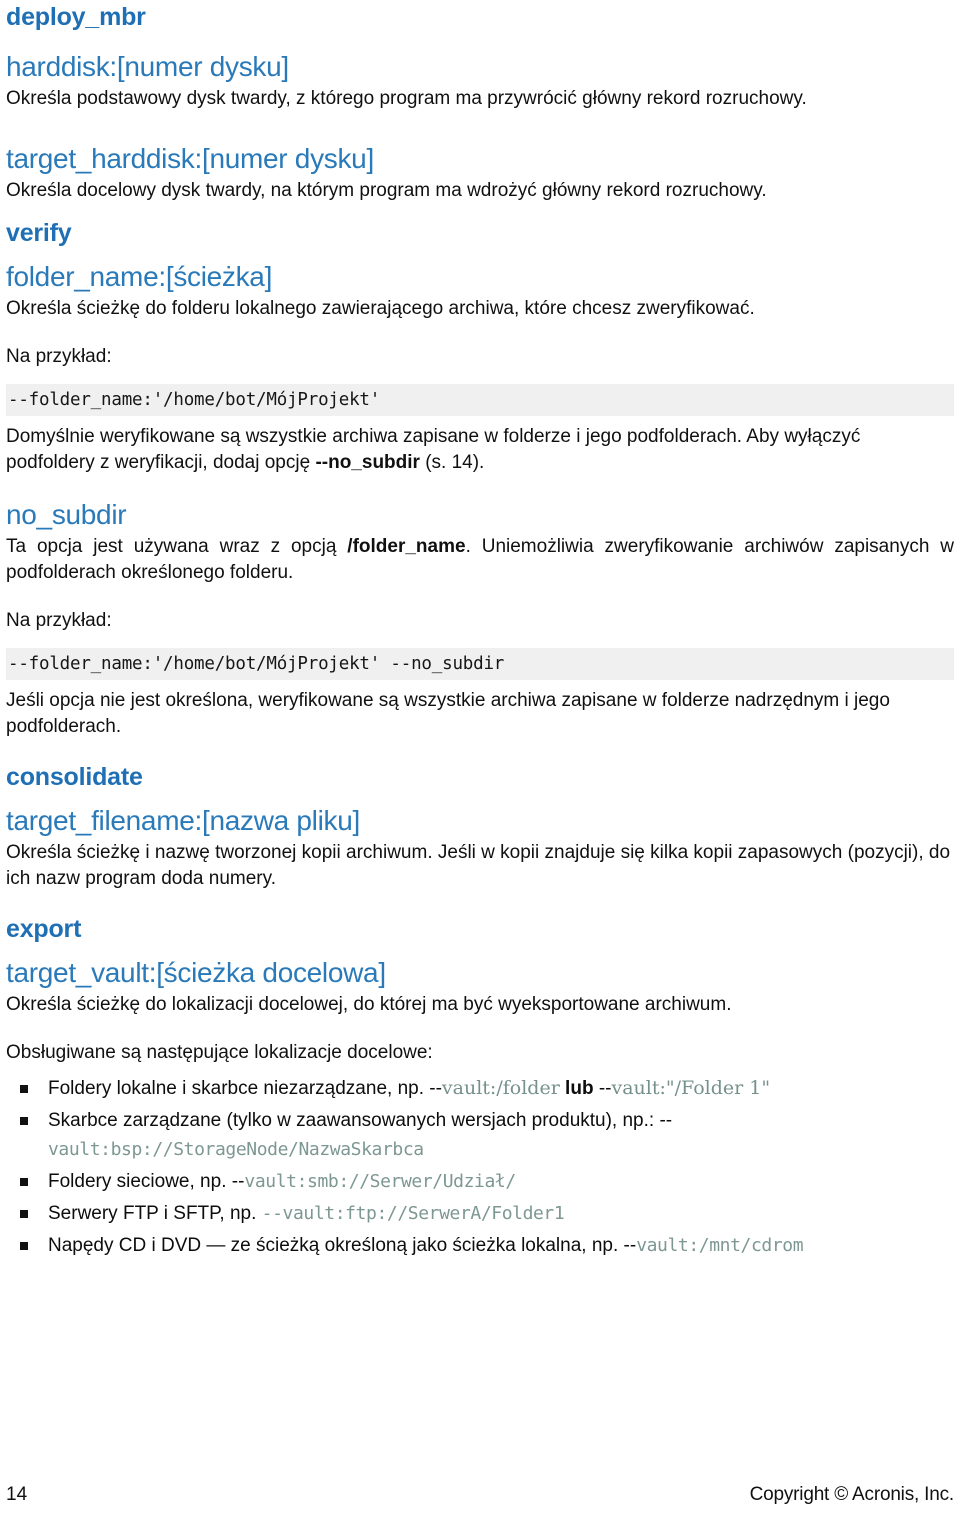  I want to click on code-block-folder-name: --folder_name:'/home/bot/MójProjekt', so click(480, 400).